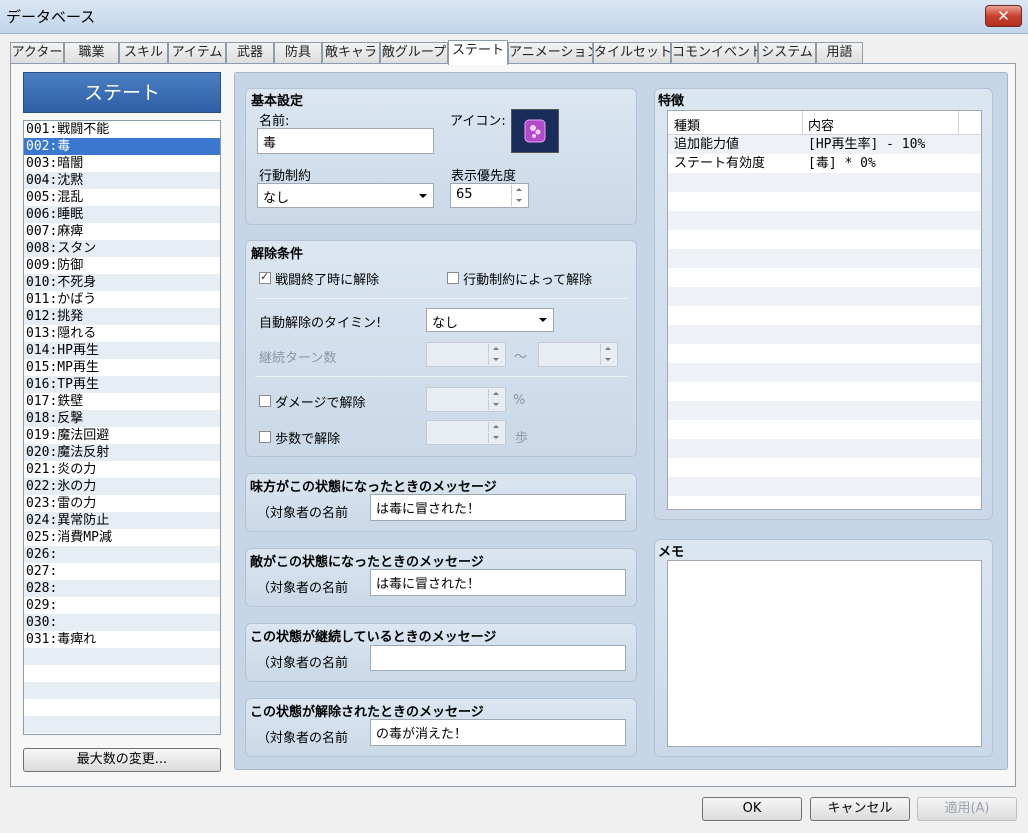 This screenshot has width=1028, height=833. I want to click on list-item: 010:不死身, so click(122, 282).